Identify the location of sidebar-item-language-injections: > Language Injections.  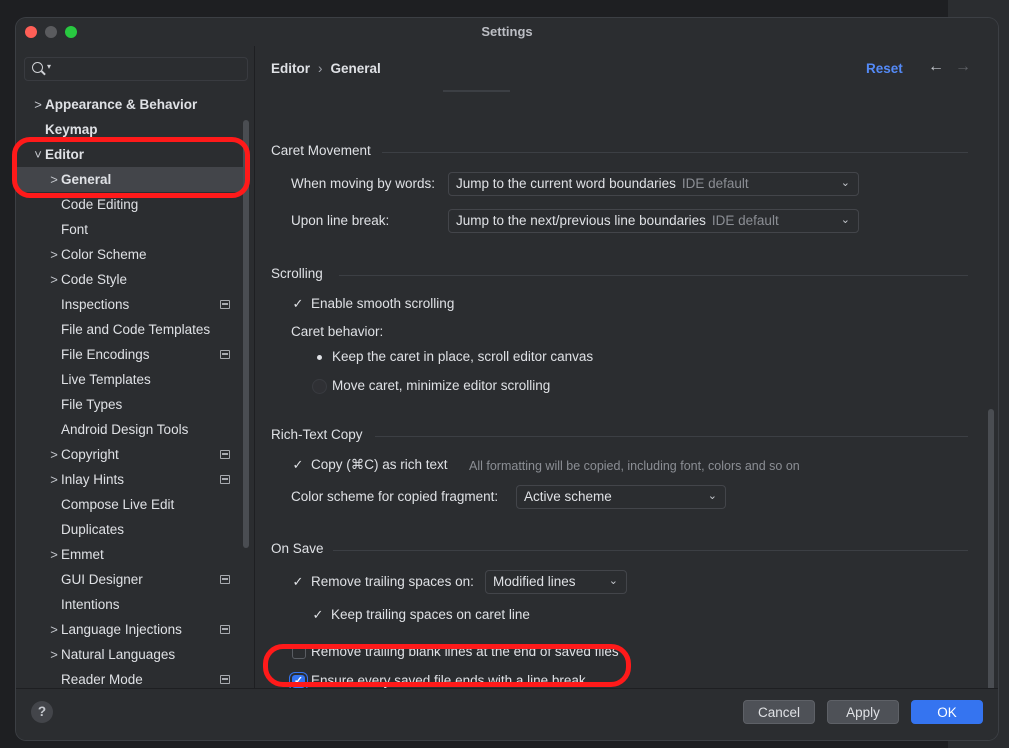
(131, 629).